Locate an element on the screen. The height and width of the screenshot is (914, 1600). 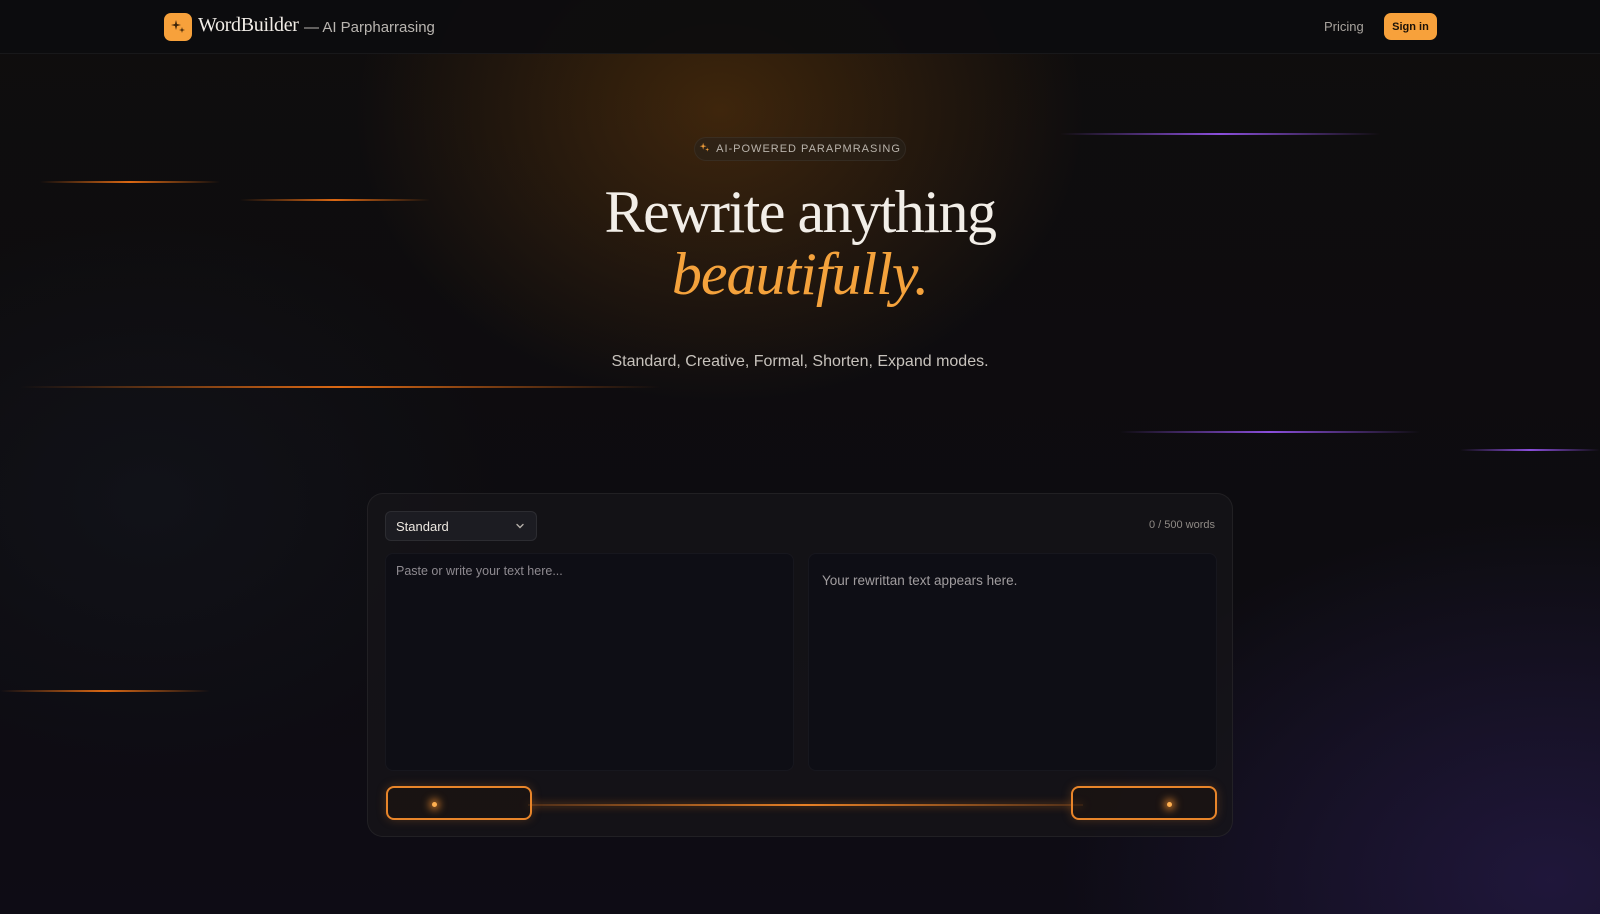
glow-divider is located at coordinates (805, 805).